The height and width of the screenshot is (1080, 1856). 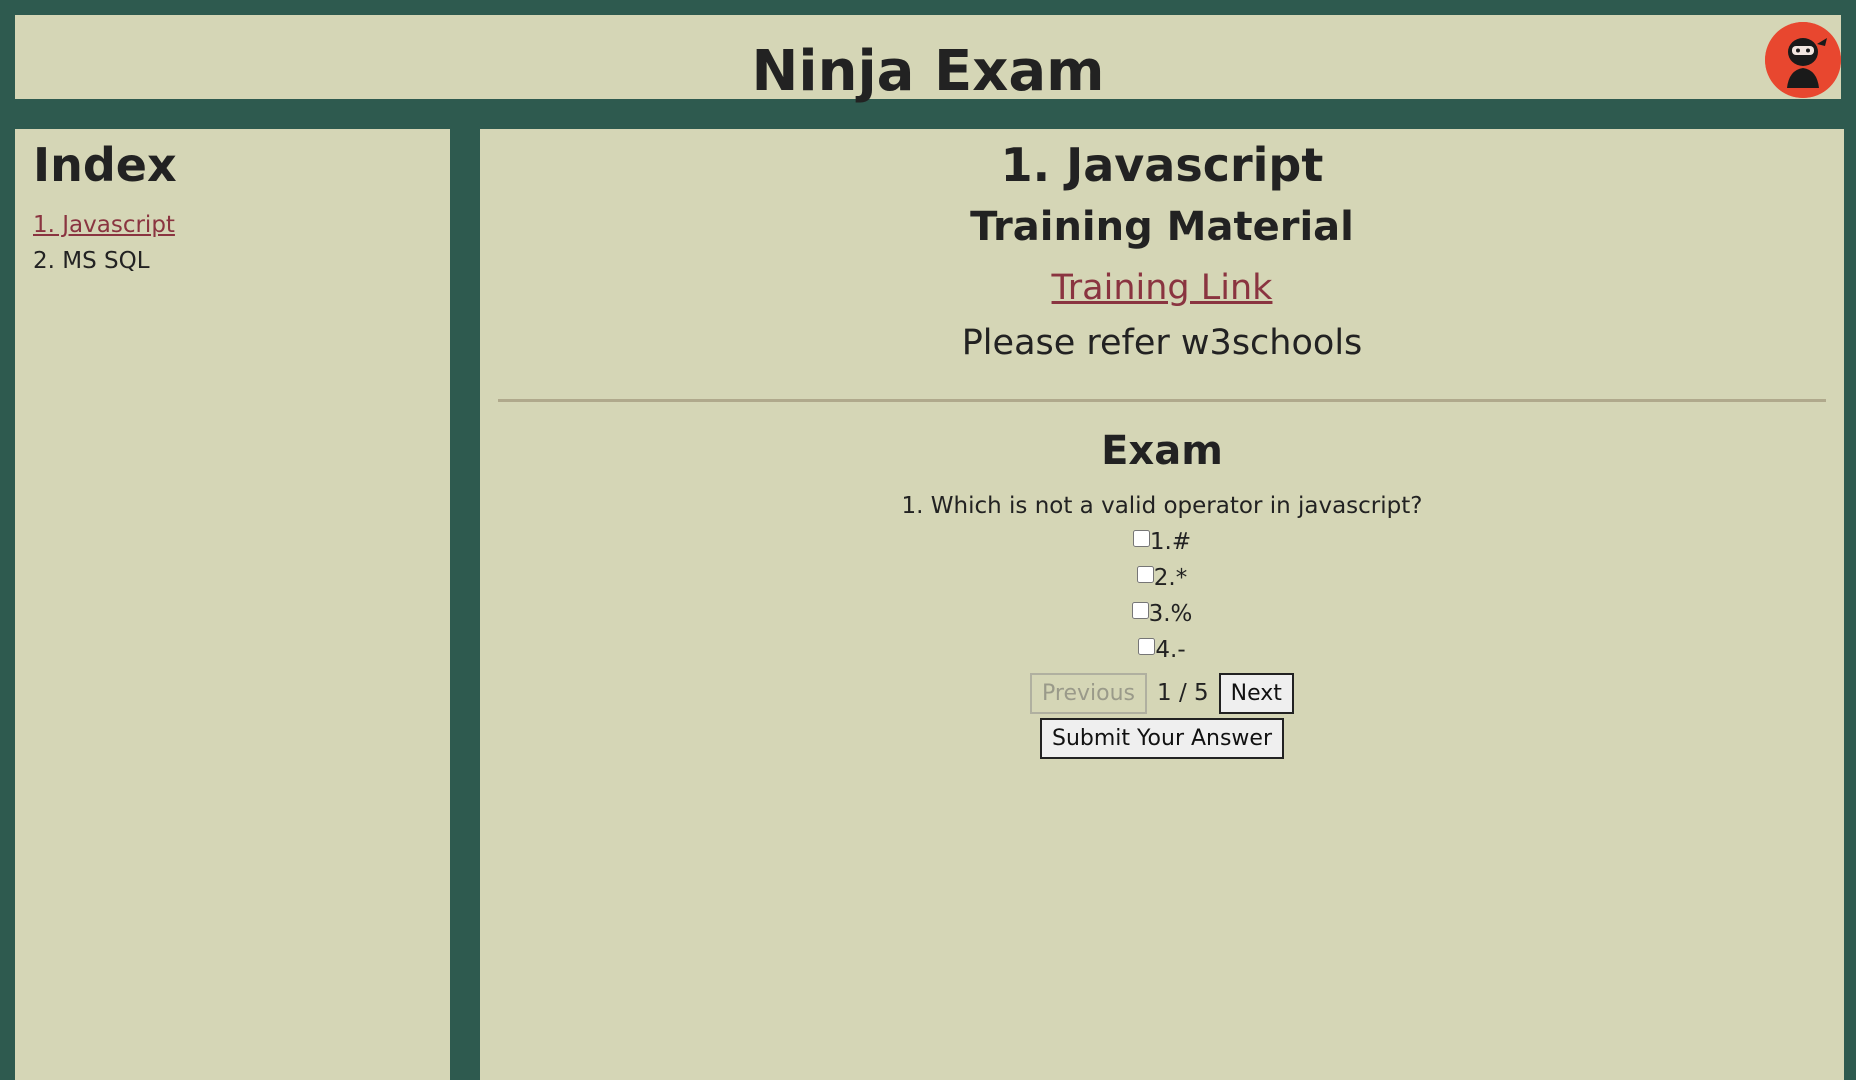 What do you see at coordinates (1162, 343) in the screenshot?
I see `training-note: Please refer w3schools` at bounding box center [1162, 343].